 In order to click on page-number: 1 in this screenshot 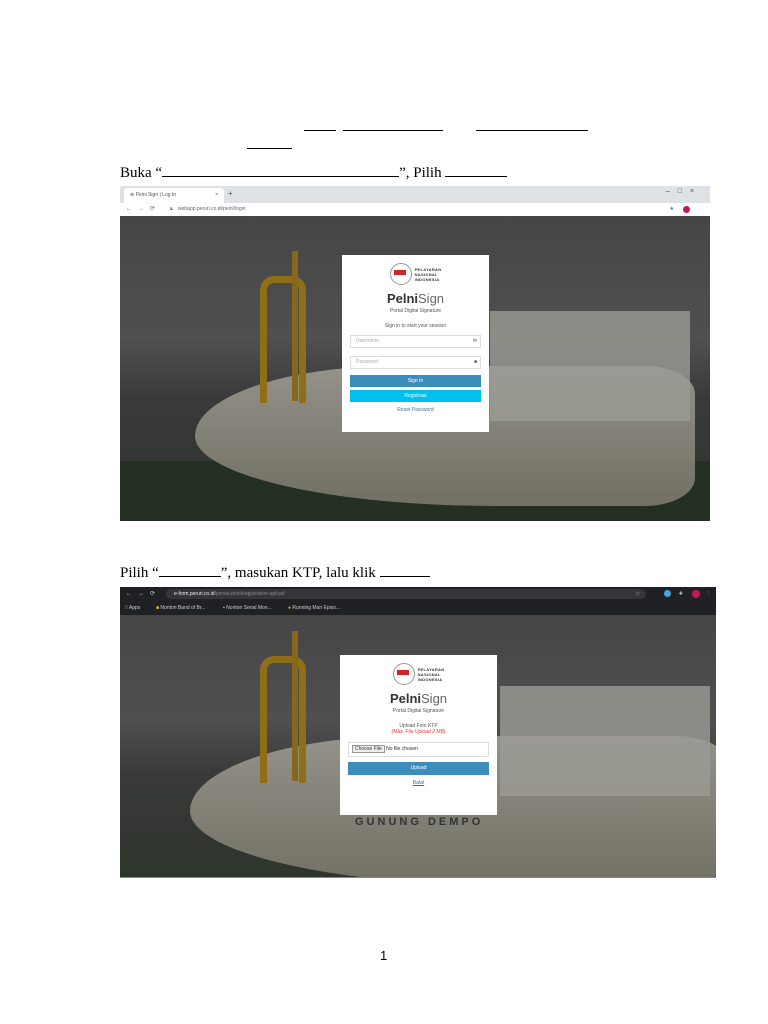, I will do `click(384, 955)`.